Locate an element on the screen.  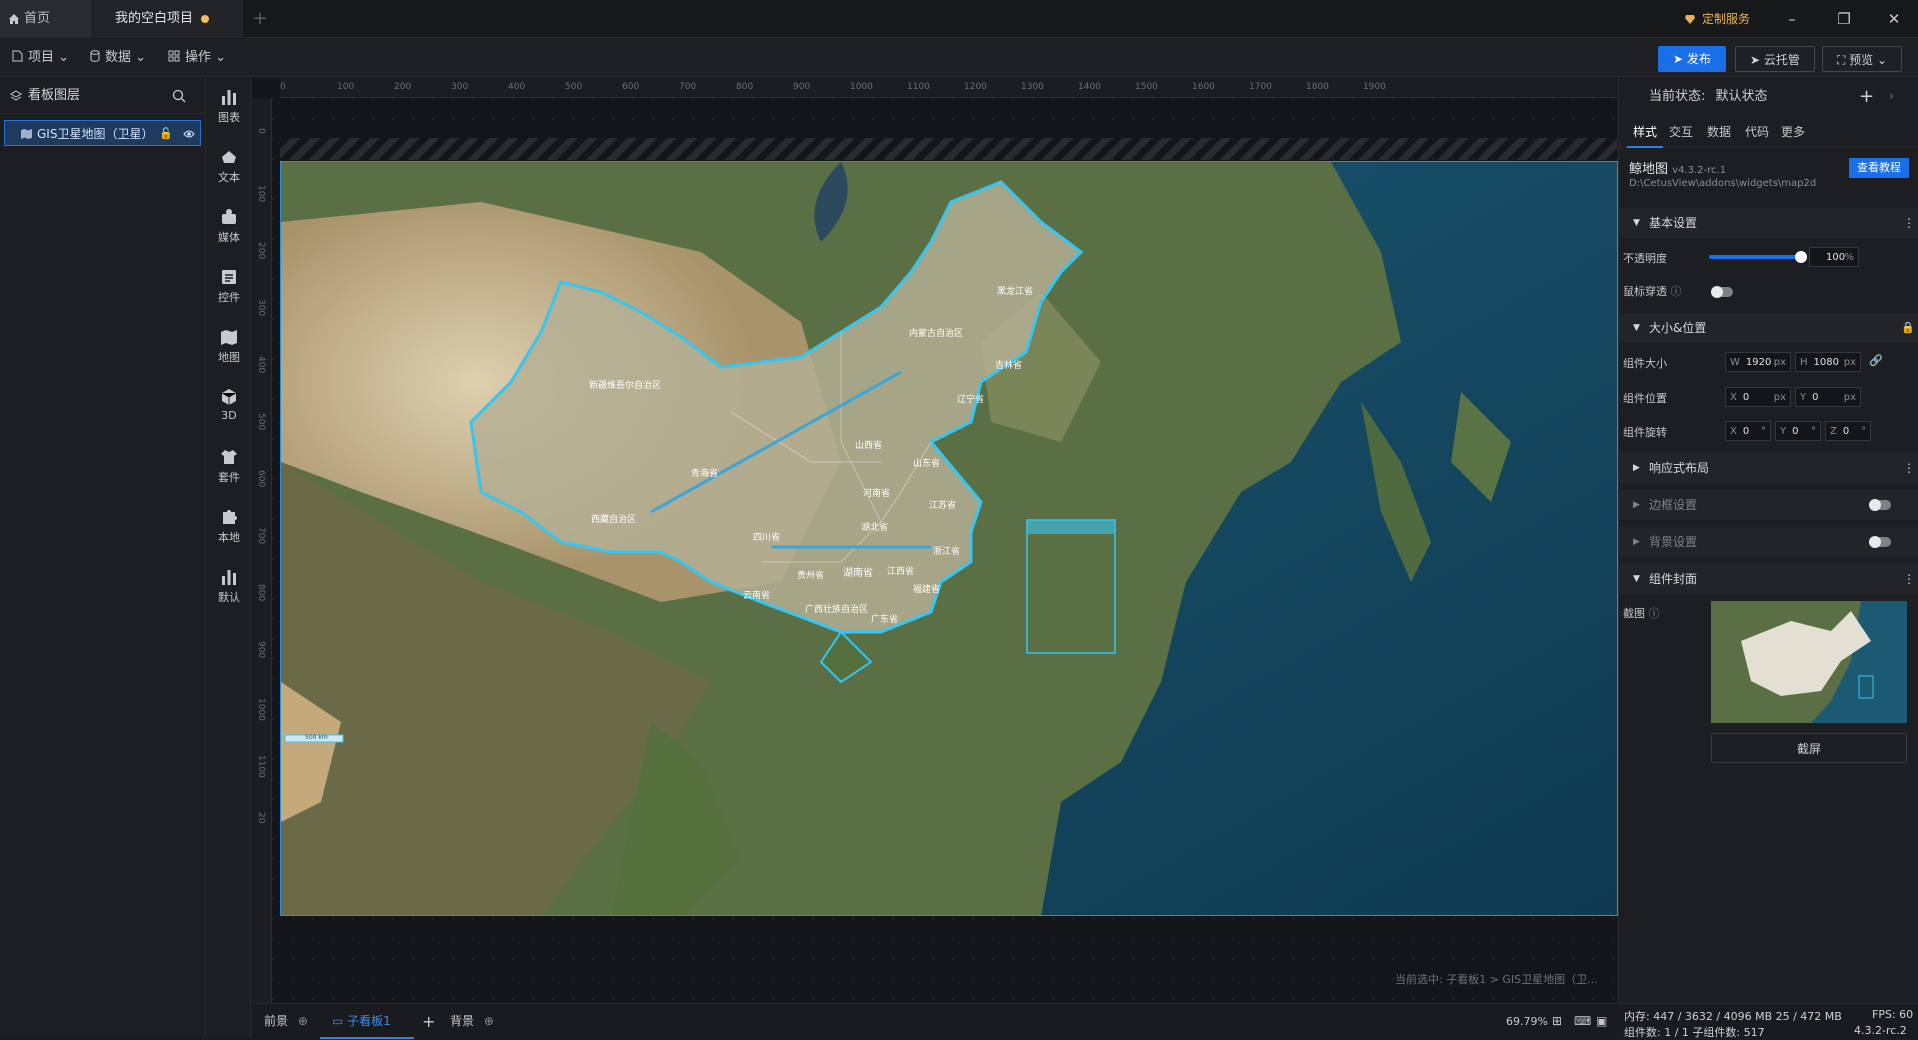
toolbar-local: 本地 is located at coordinates (229, 526).